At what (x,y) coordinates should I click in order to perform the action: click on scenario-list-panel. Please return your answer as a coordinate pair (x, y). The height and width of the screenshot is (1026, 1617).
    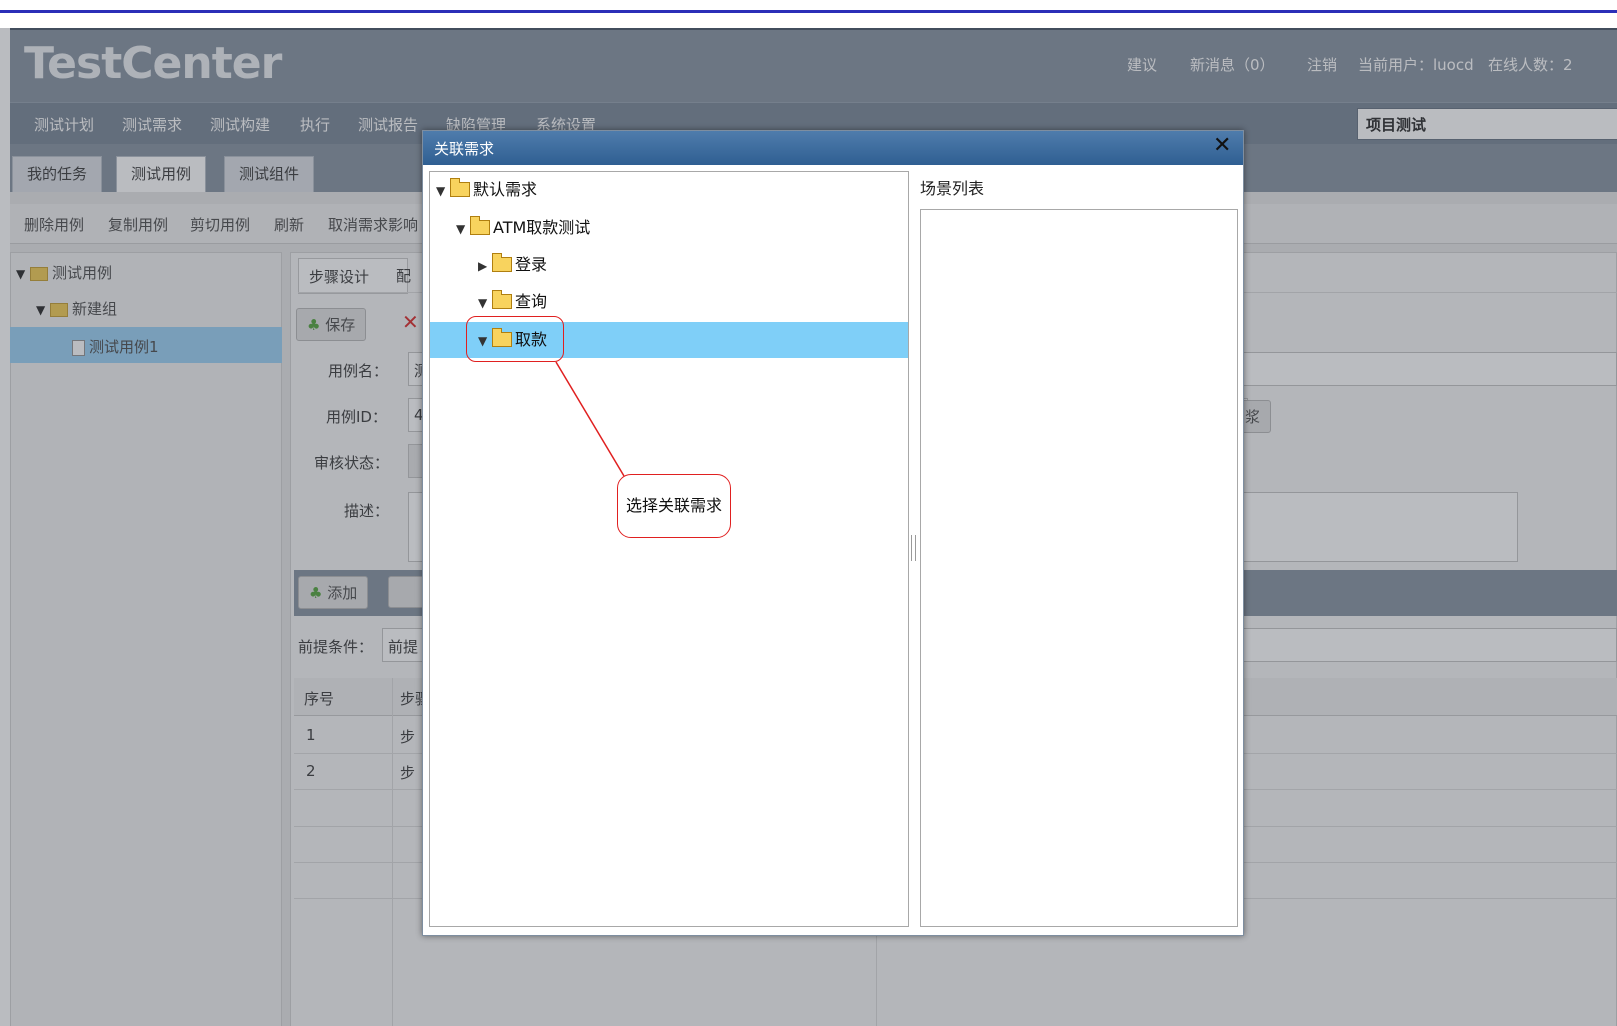
    Looking at the image, I should click on (1079, 568).